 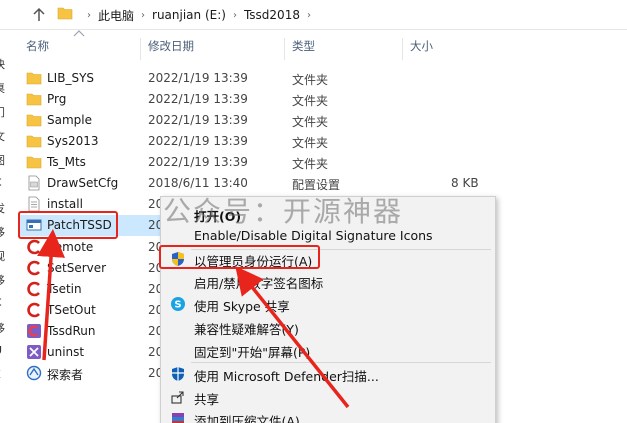 I want to click on file-row-sample: Sample 2022/1/19 13:39 文件夹, so click(x=255, y=120).